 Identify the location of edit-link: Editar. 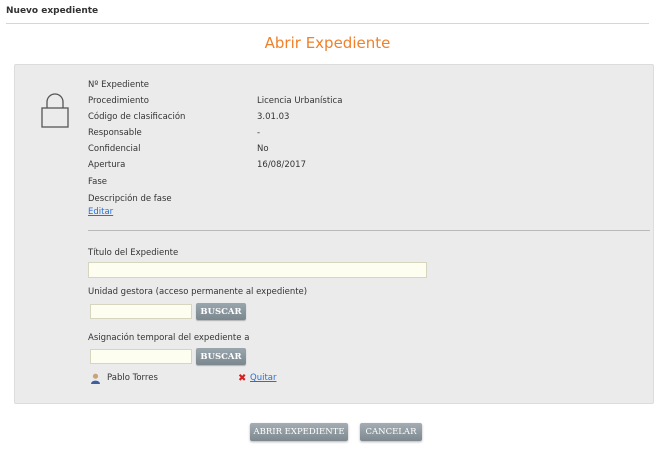
(100, 212).